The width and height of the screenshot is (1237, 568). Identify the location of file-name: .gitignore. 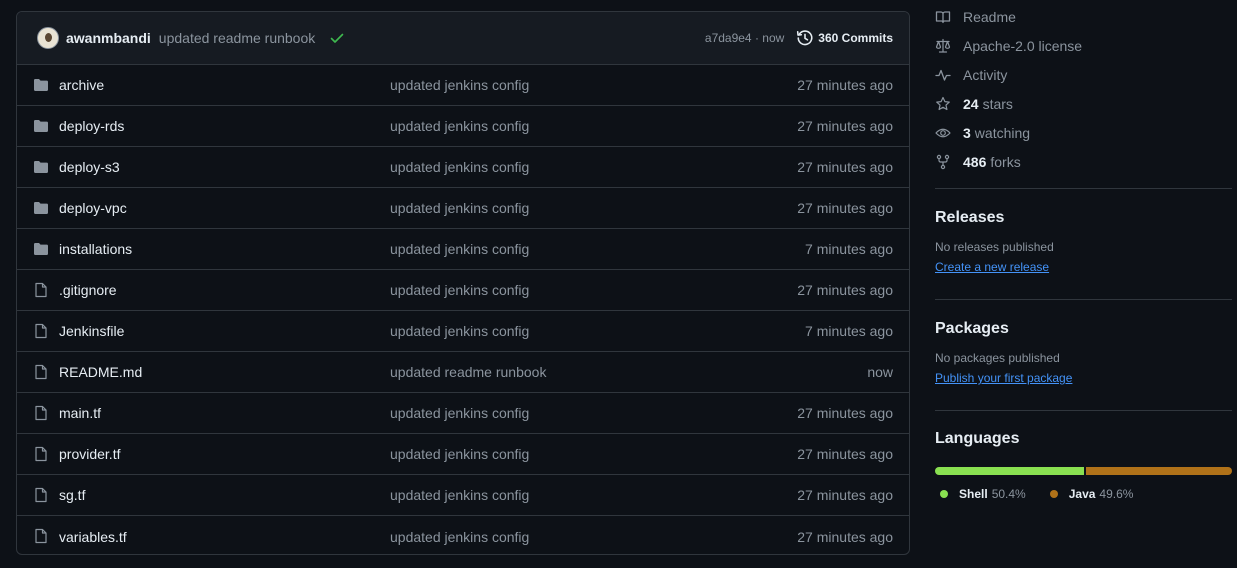
(88, 290).